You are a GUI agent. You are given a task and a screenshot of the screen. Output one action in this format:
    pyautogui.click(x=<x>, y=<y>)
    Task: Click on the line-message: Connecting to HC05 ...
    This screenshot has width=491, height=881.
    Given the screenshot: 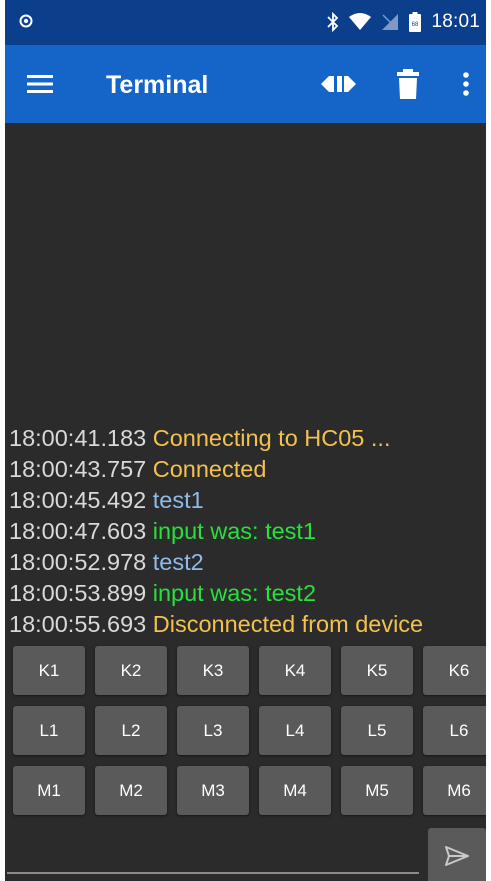 What is the action you would take?
    pyautogui.click(x=271, y=438)
    